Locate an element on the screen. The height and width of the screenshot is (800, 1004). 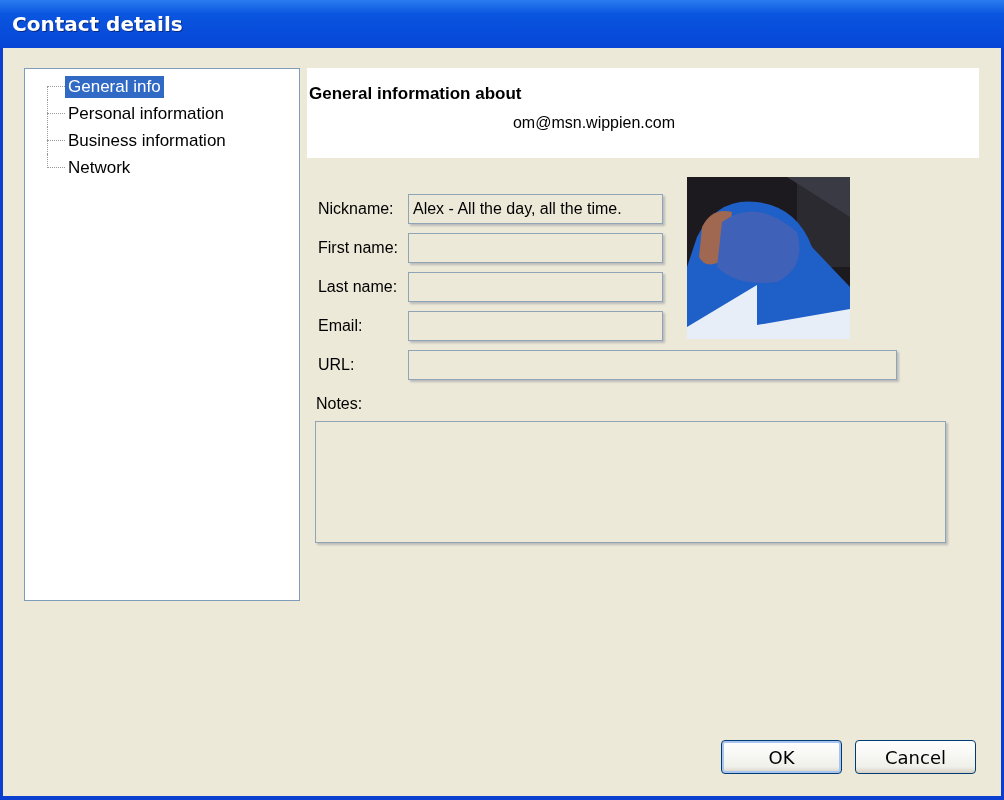
tree-item: Network is located at coordinates (99, 167).